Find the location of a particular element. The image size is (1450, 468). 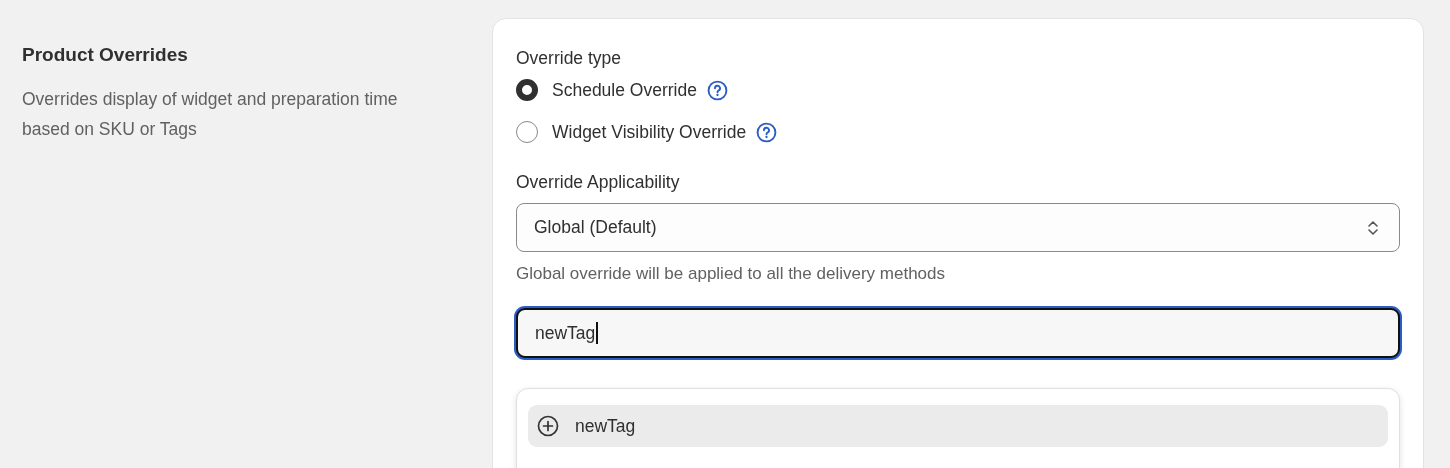

suggestion-option: newTag is located at coordinates (958, 426).